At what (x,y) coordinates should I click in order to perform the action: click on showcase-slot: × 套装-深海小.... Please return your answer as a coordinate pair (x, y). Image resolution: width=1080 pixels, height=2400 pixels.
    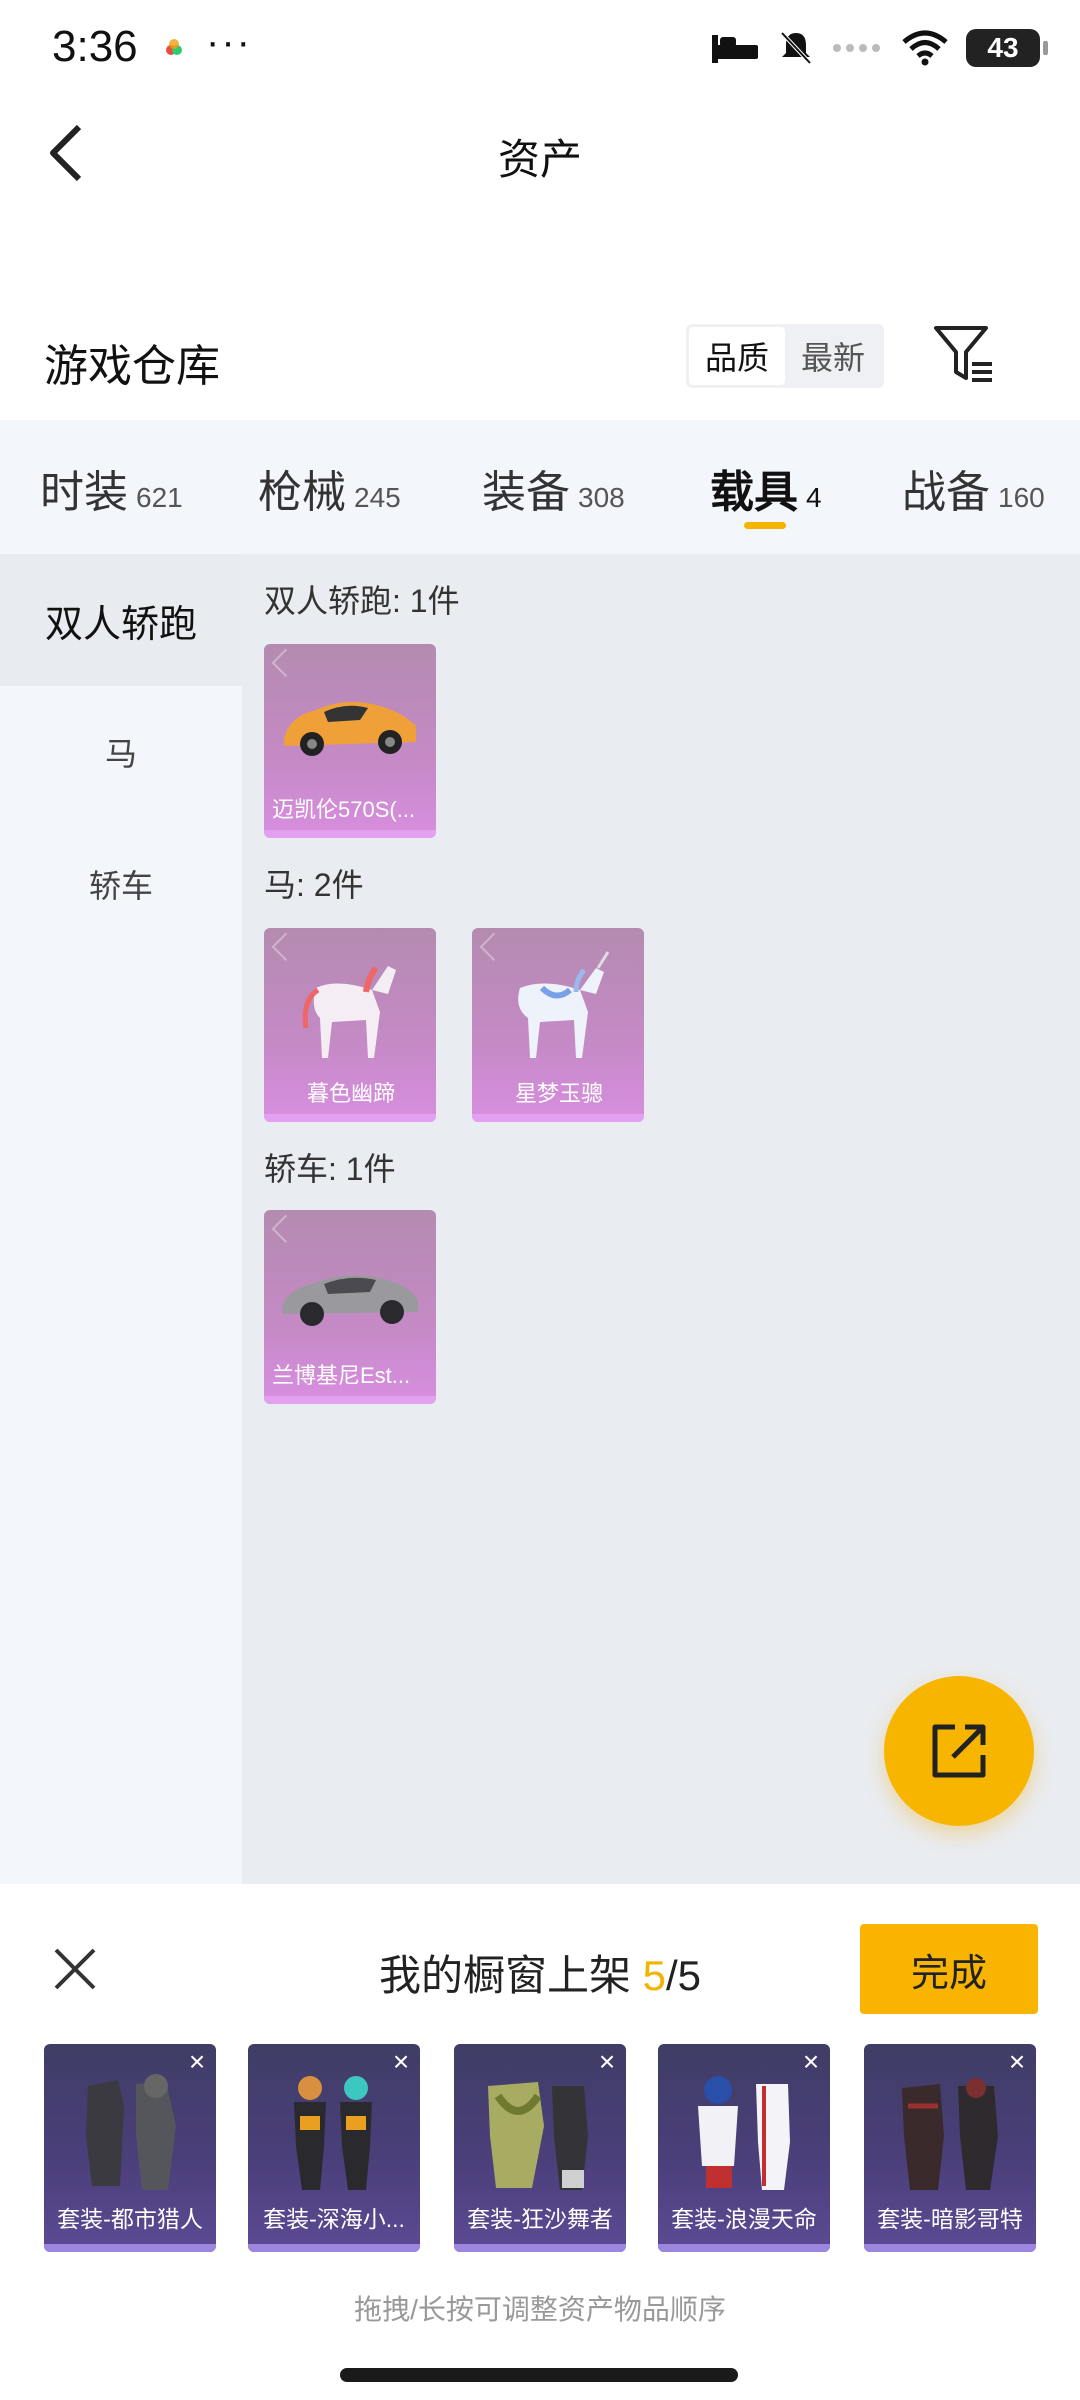
    Looking at the image, I should click on (334, 2148).